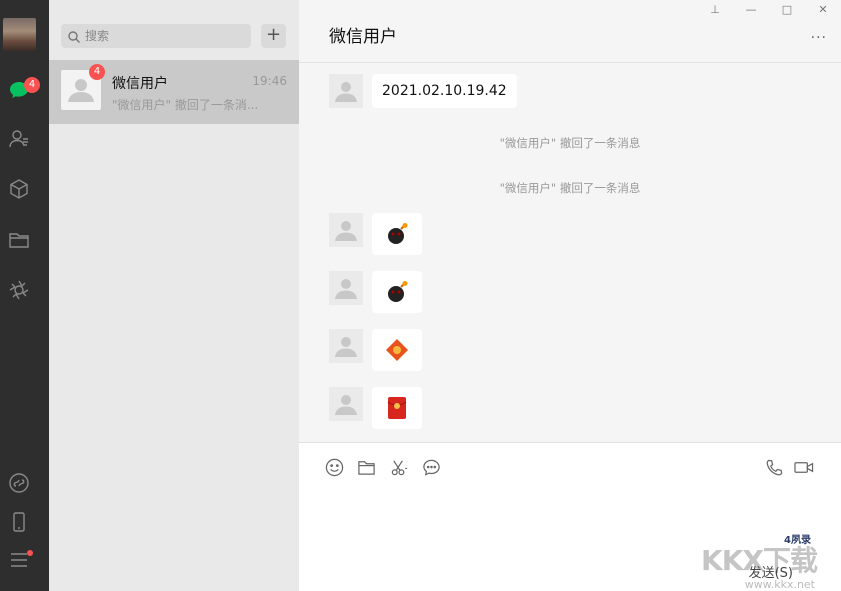 This screenshot has height=591, width=841. I want to click on menu-notification-dot, so click(30, 553).